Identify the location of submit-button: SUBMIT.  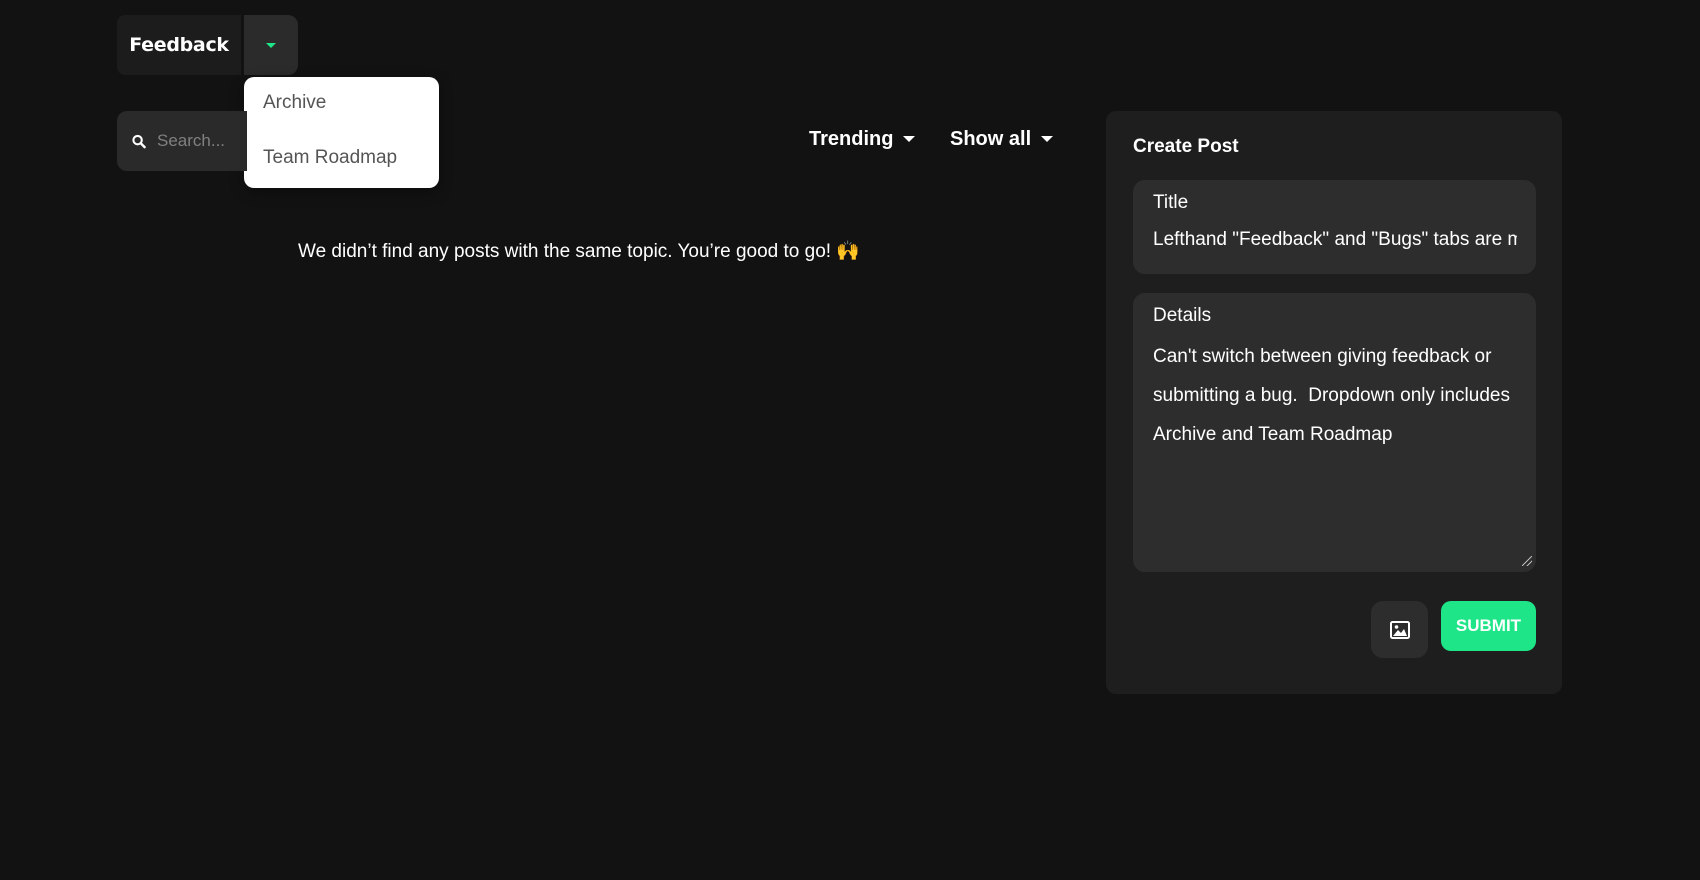
(1488, 626).